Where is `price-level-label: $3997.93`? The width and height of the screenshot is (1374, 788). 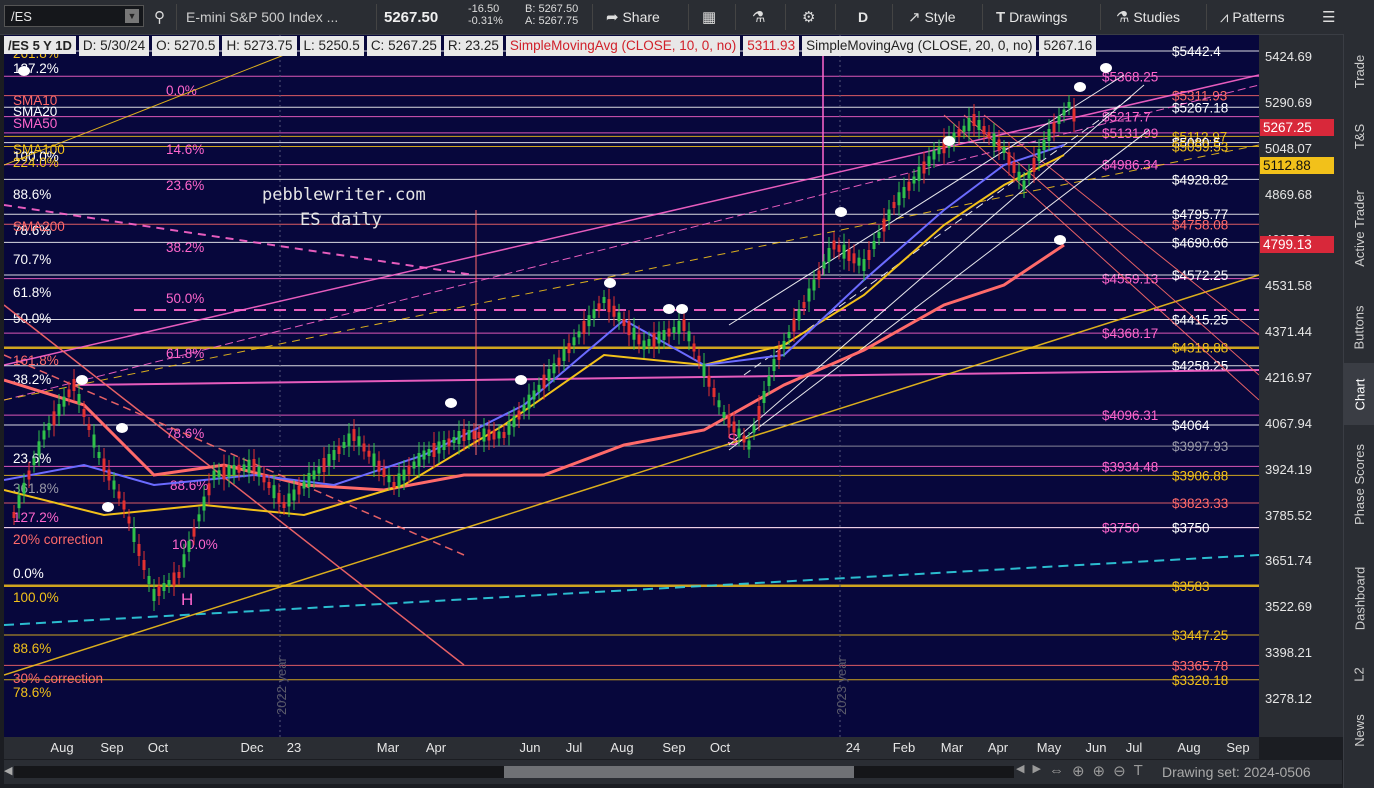 price-level-label: $3997.93 is located at coordinates (1200, 446).